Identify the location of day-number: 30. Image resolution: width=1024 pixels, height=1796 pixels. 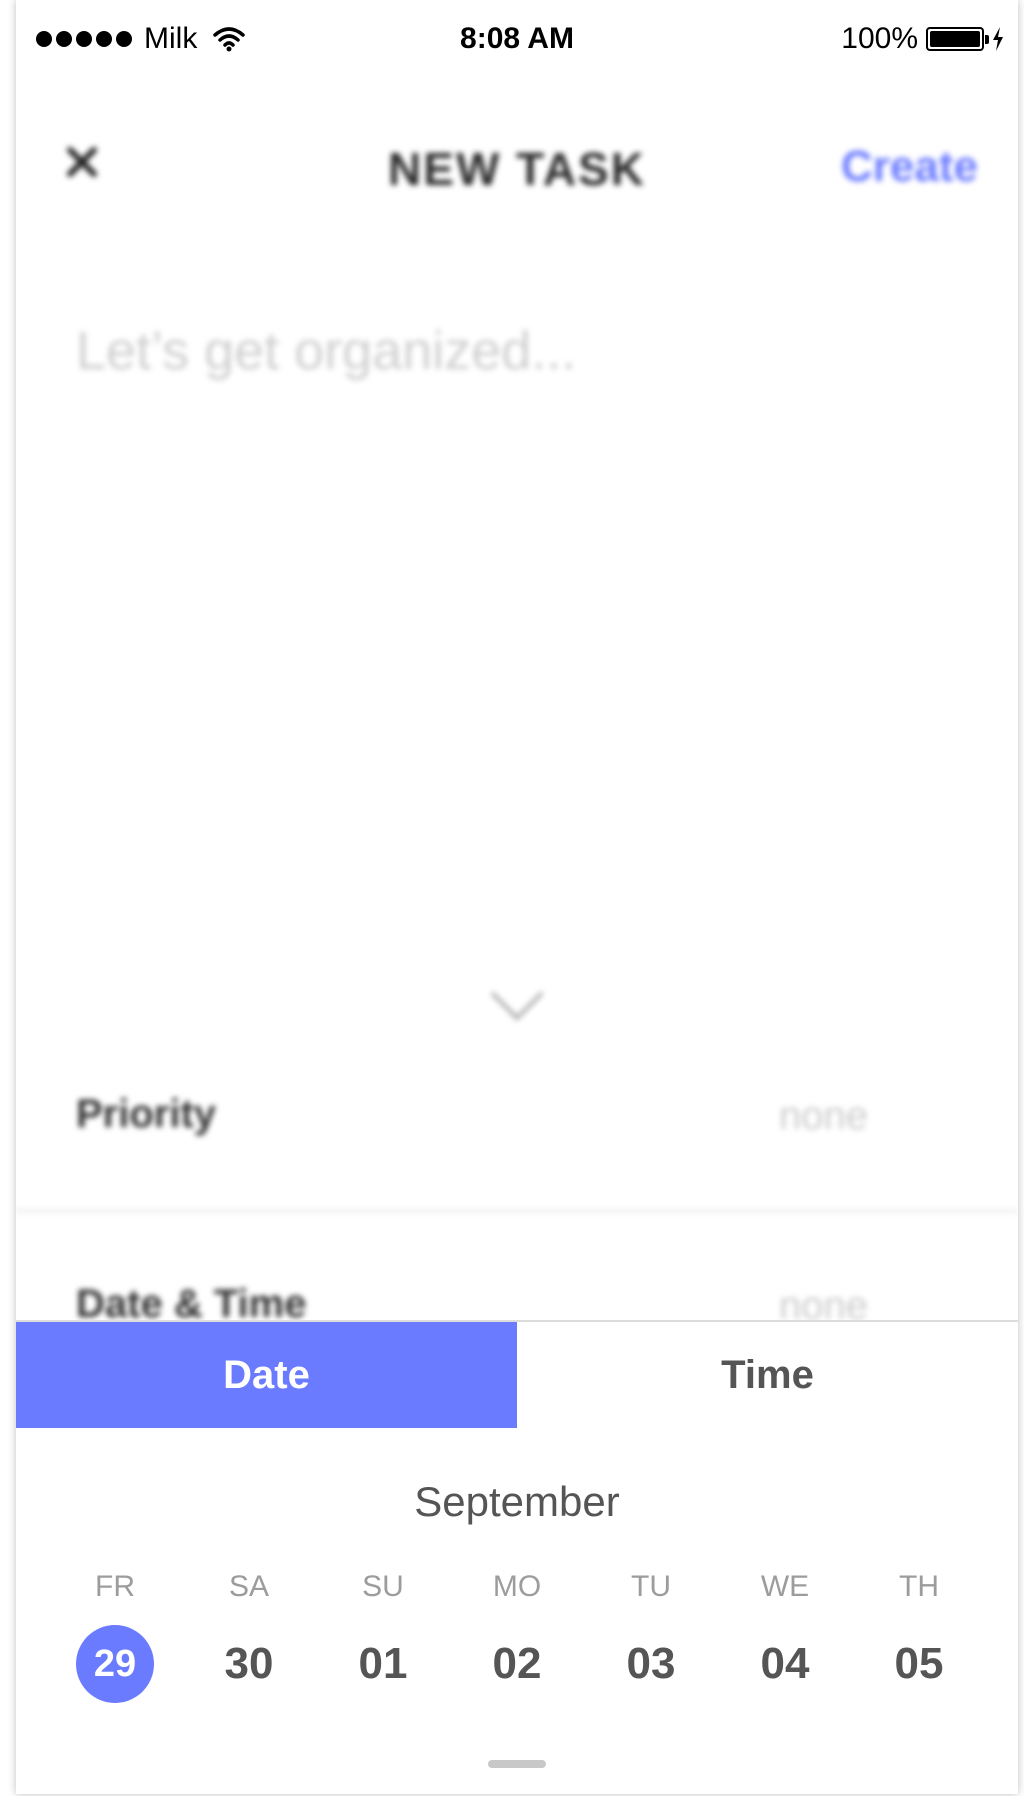
(249, 1663).